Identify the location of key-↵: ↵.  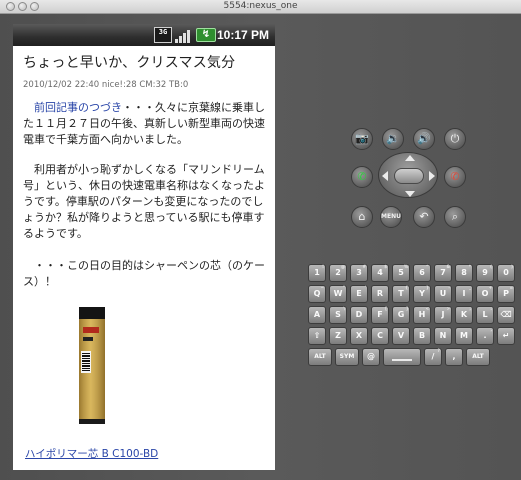
(506, 336).